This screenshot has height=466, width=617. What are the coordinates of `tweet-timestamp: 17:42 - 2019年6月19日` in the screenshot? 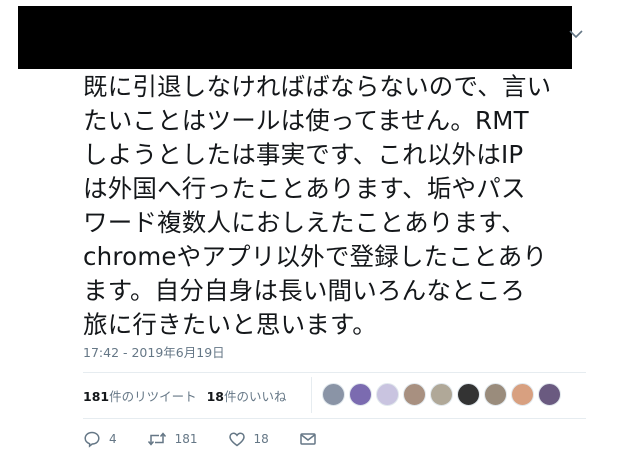 It's located at (154, 351).